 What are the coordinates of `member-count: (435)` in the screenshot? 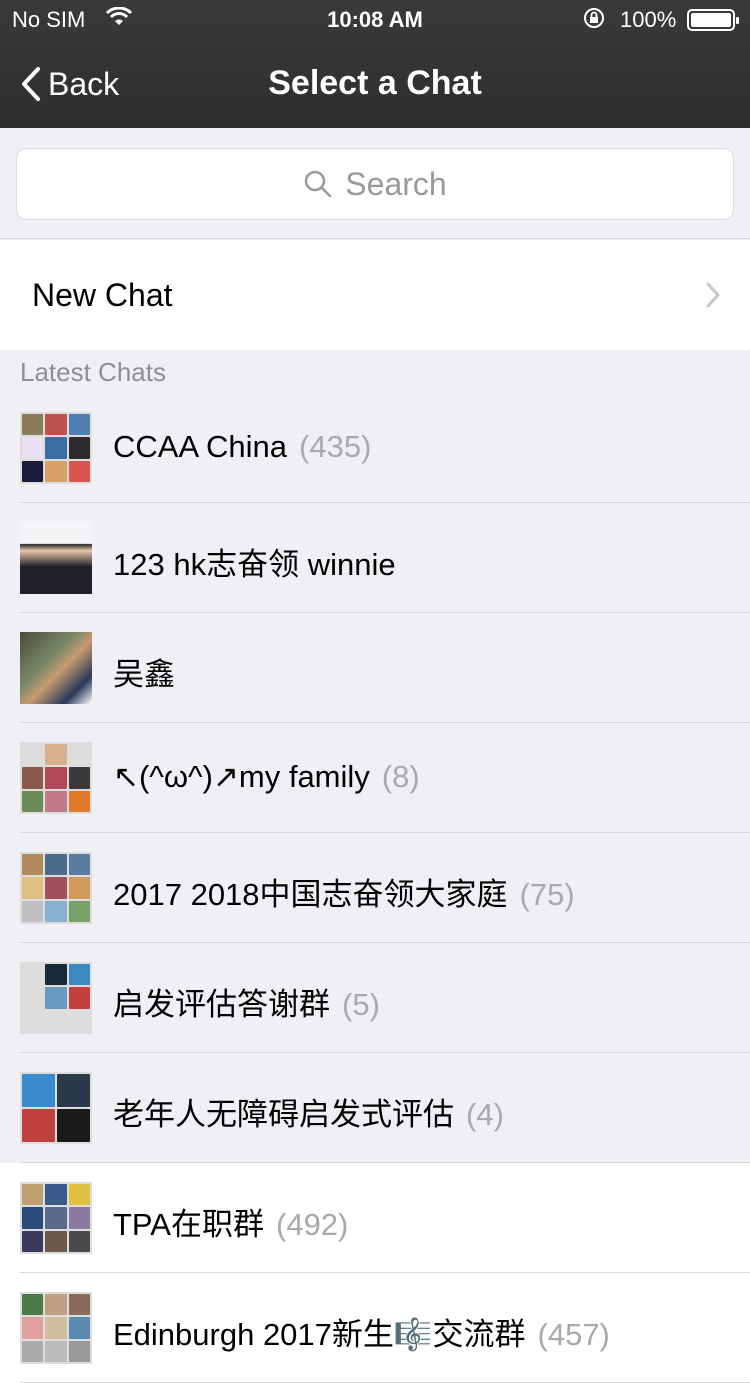 It's located at (335, 446).